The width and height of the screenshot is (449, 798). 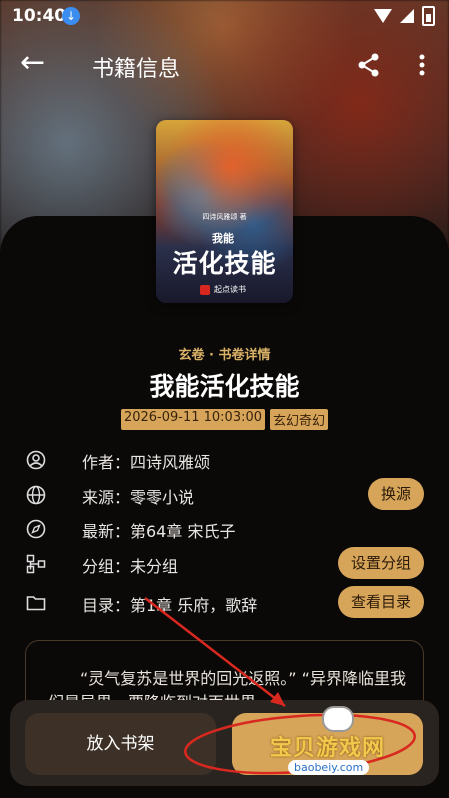 I want to click on group-row: 分组：未分组 设置分组, so click(x=226, y=563).